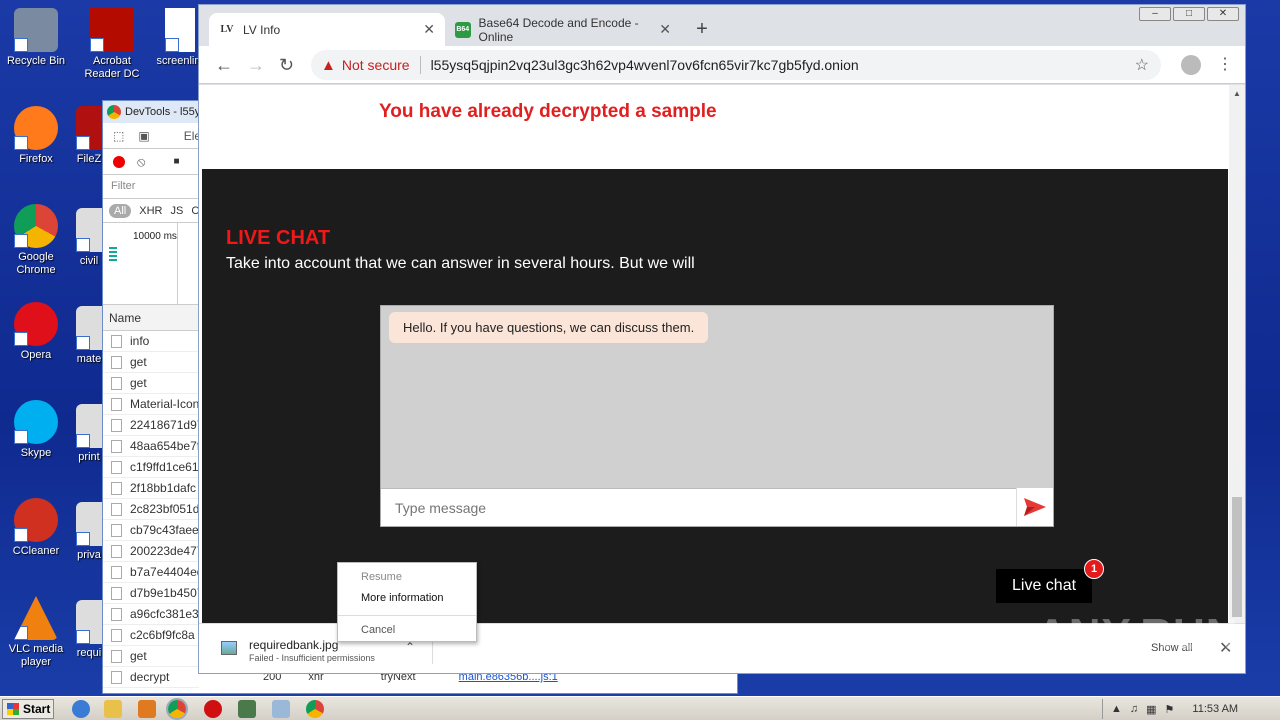  Describe the element at coordinates (1237, 93) in the screenshot. I see `scroll-up-icon: ▲` at that location.